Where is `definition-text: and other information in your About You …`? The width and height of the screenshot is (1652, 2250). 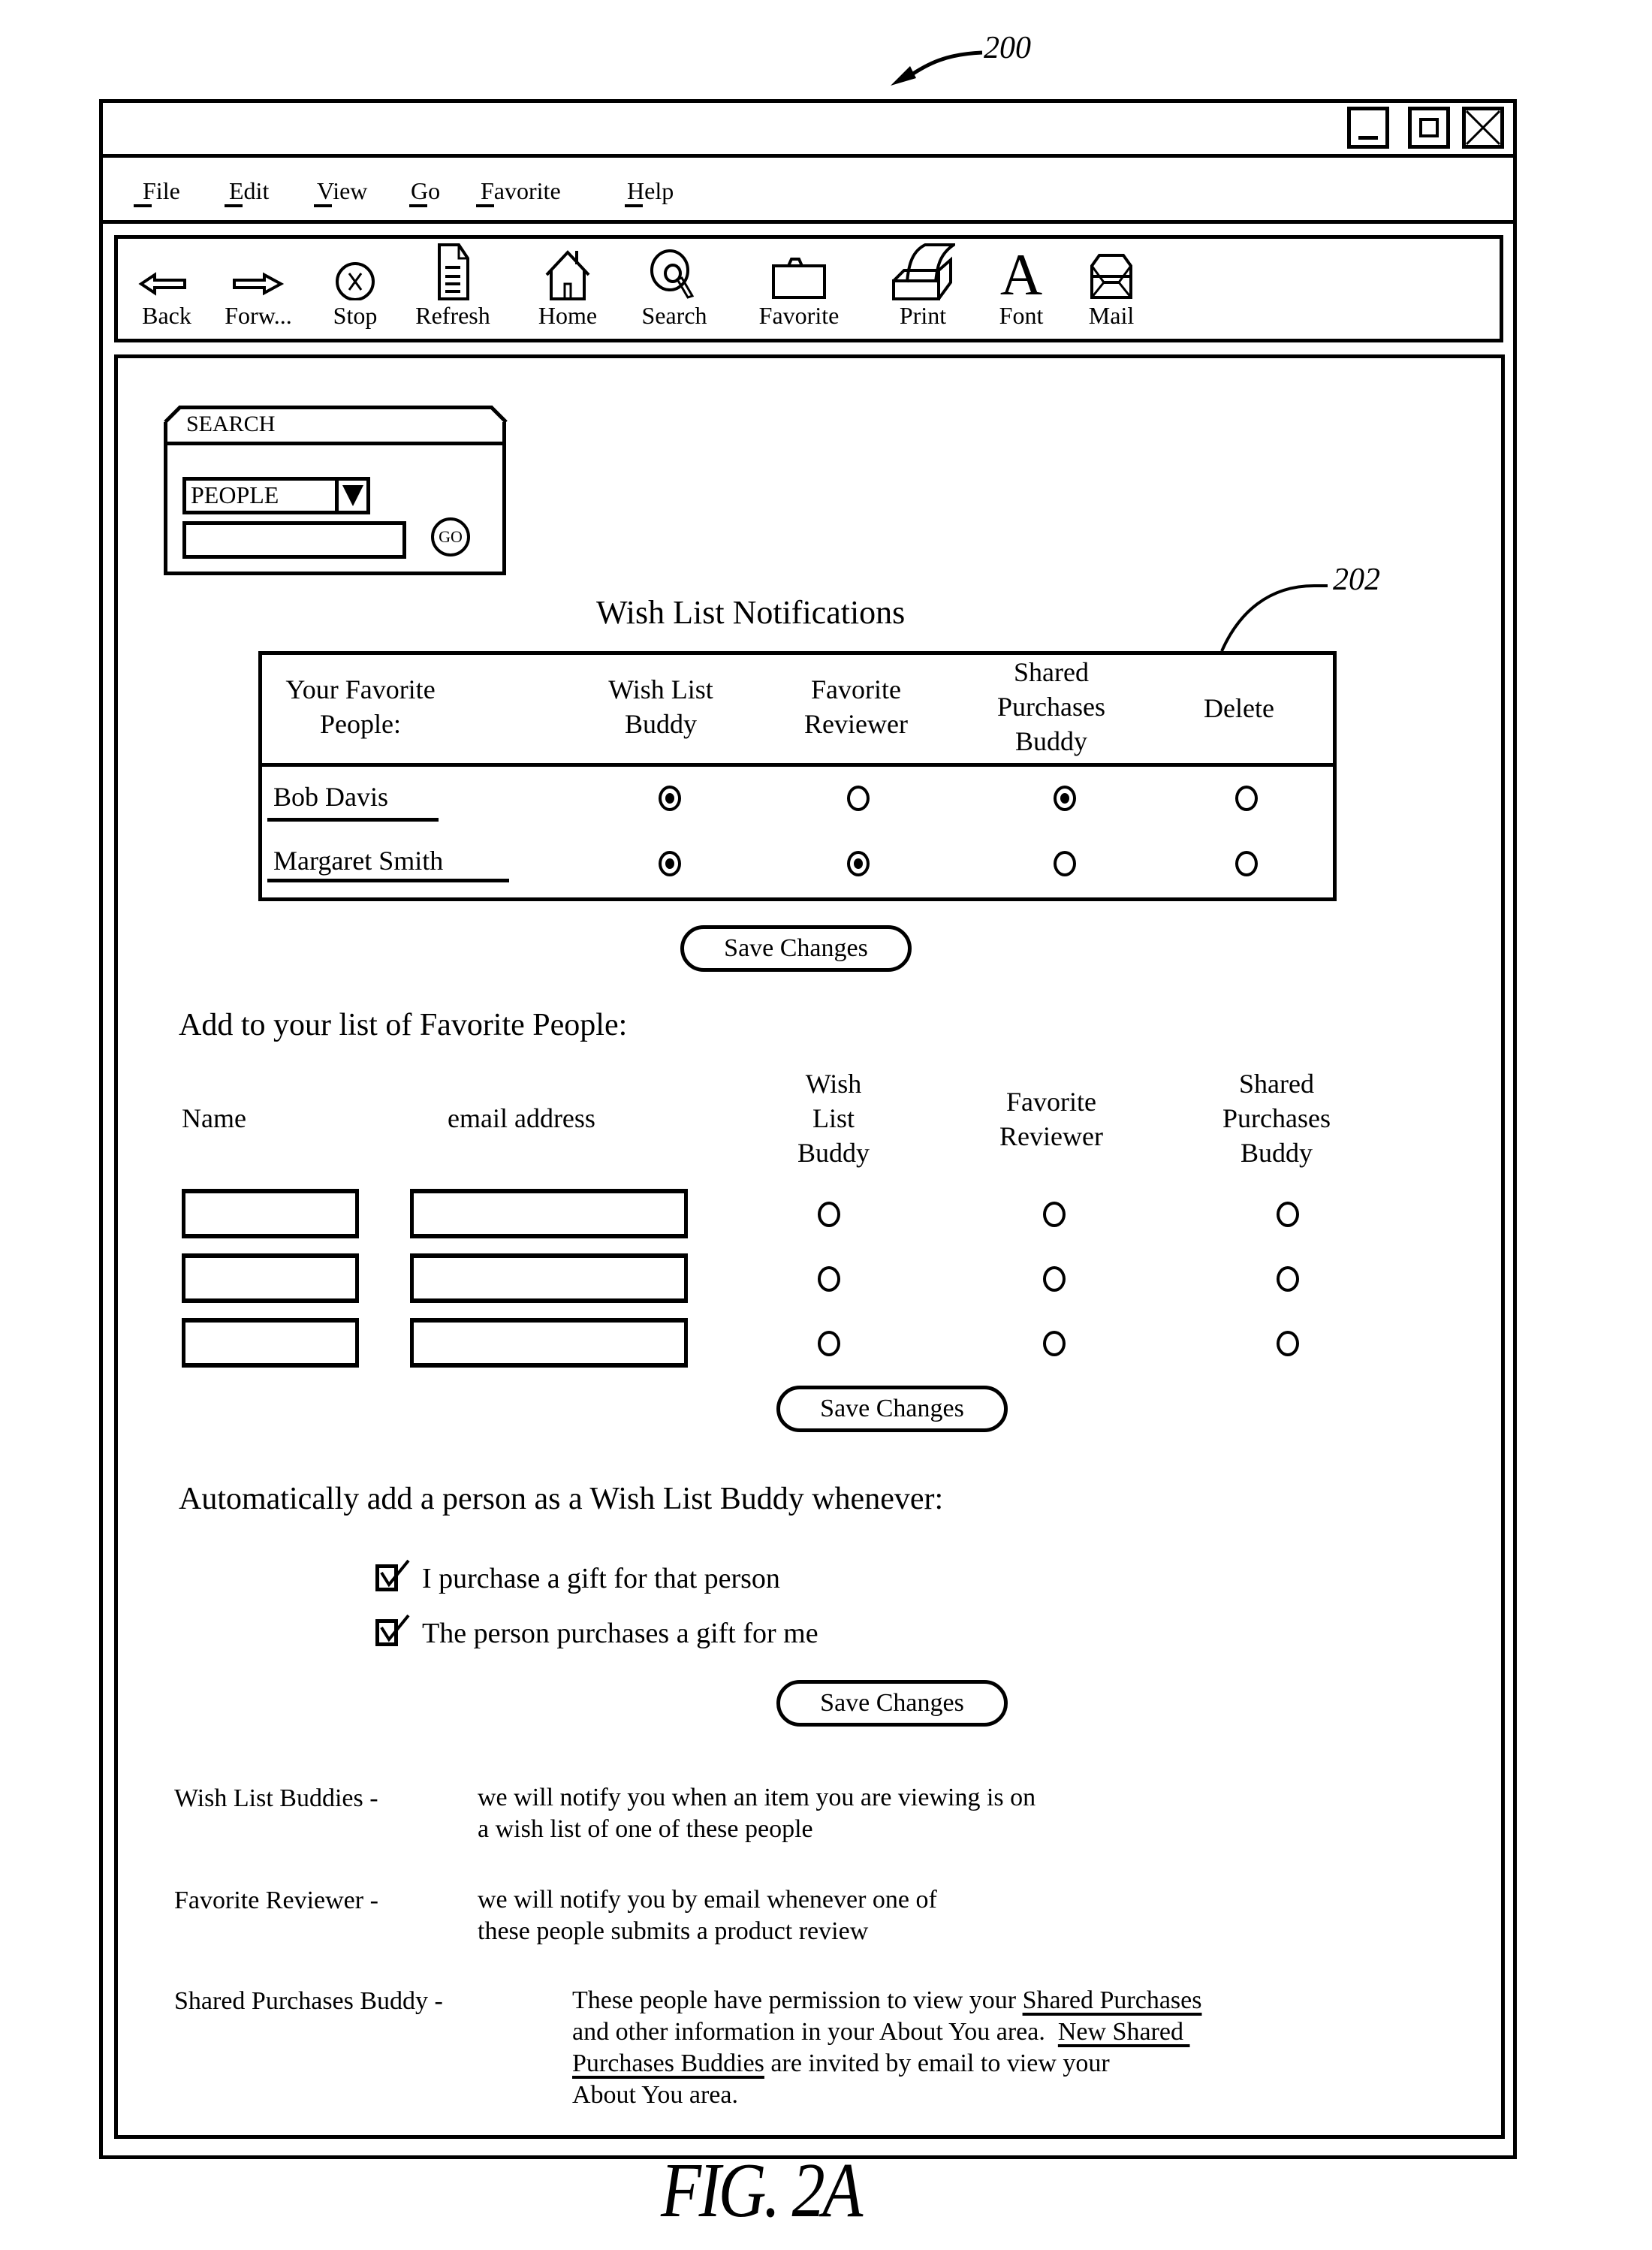
definition-text: and other information in your About You … is located at coordinates (815, 2032).